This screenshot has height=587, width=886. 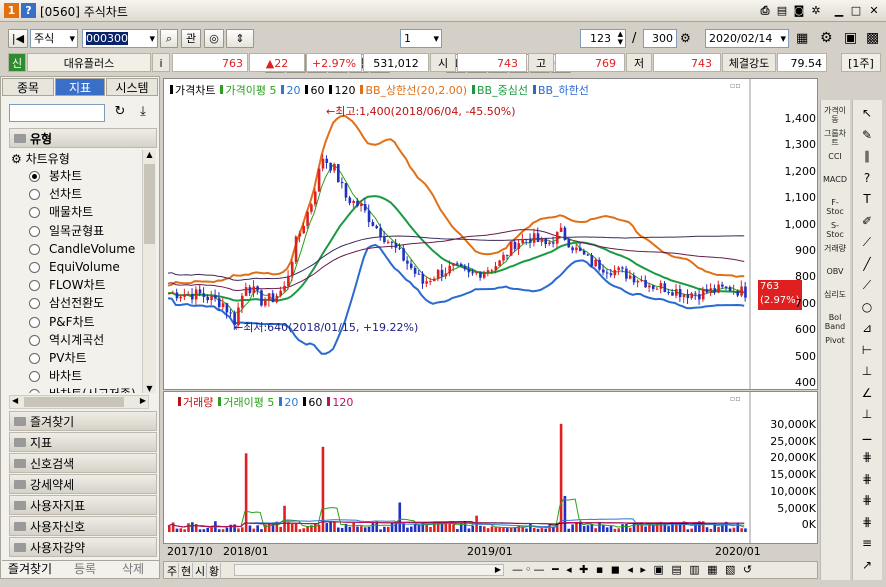 What do you see at coordinates (82, 249) in the screenshot?
I see `chart-type-option: CandleVolume` at bounding box center [82, 249].